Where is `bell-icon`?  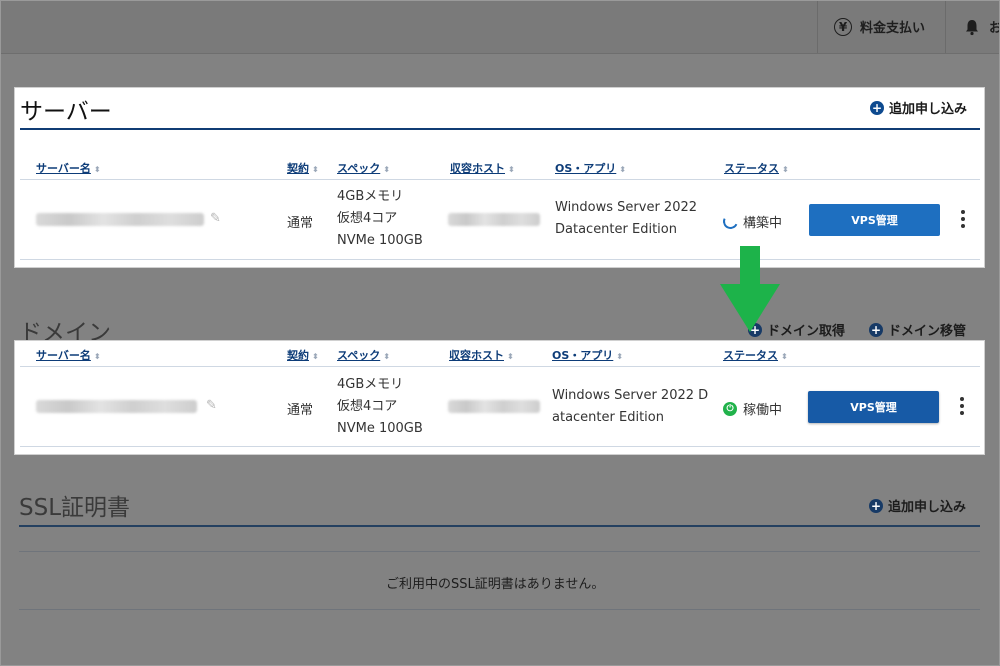 bell-icon is located at coordinates (972, 27).